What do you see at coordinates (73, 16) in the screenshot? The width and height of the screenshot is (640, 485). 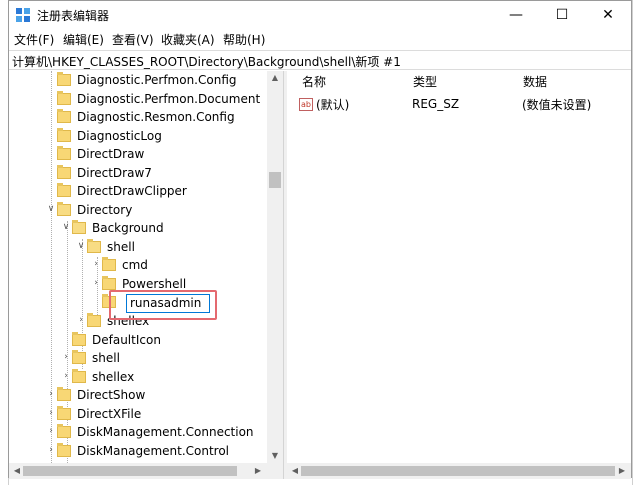 I see `window-title: 注册表编辑器` at bounding box center [73, 16].